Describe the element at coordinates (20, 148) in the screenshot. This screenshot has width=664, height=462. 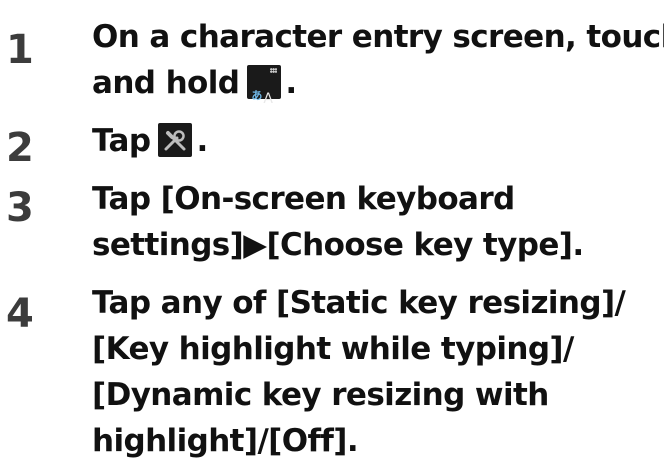
I see `step-number: 2` at that location.